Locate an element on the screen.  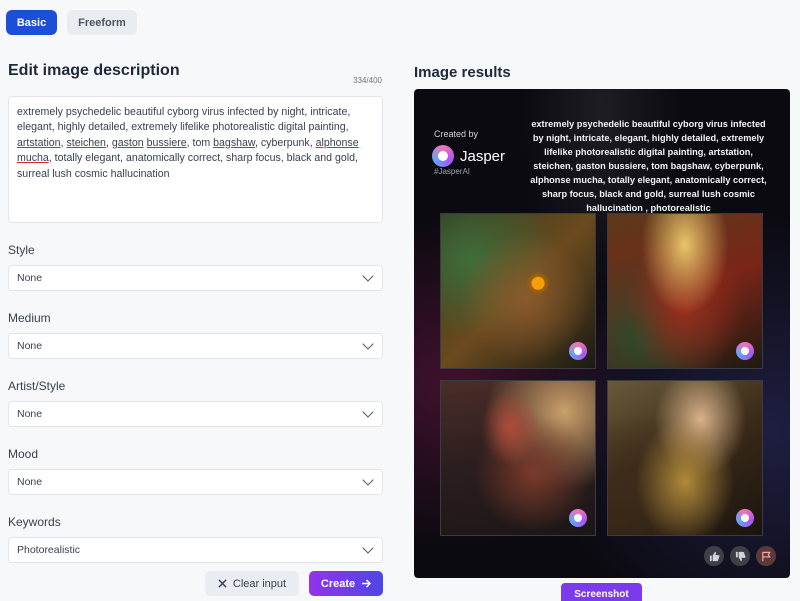
flag-icon is located at coordinates (766, 556).